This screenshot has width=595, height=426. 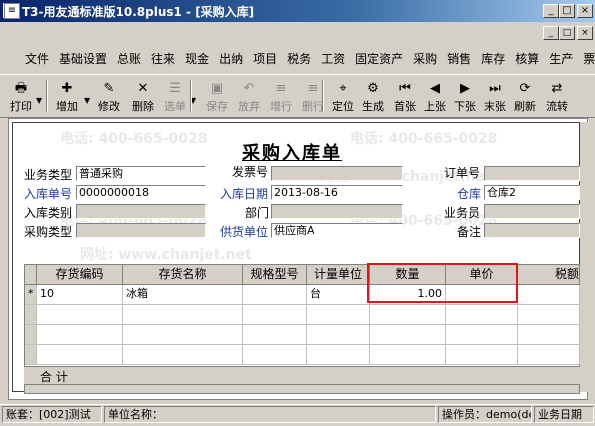 What do you see at coordinates (586, 59) in the screenshot?
I see `menu-bills: 票据` at bounding box center [586, 59].